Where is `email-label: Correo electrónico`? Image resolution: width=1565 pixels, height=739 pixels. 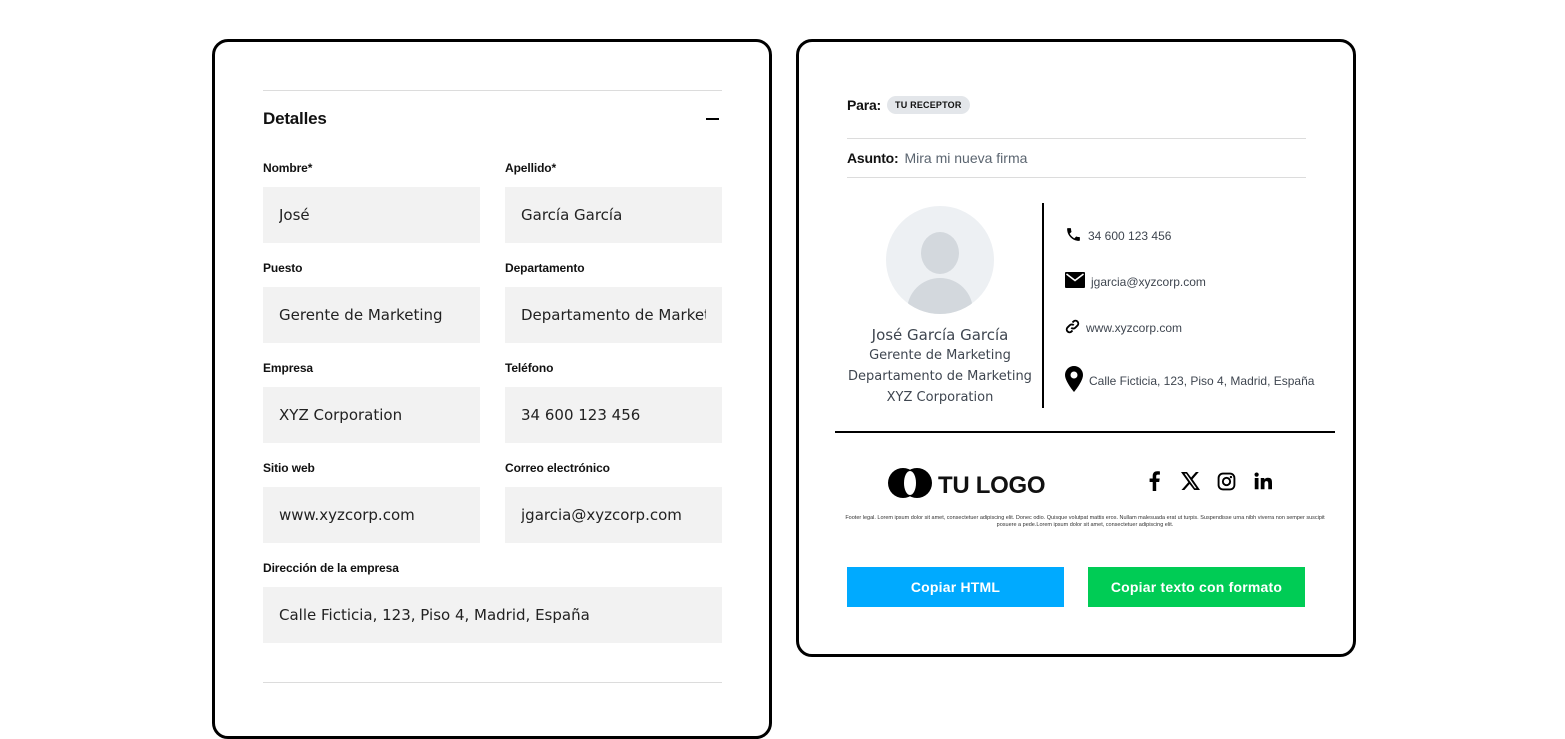
email-label: Correo electrónico is located at coordinates (557, 468).